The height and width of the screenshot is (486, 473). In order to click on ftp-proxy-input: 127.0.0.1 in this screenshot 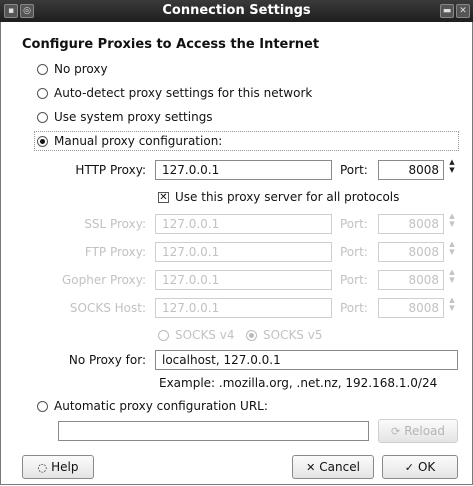, I will do `click(243, 252)`.